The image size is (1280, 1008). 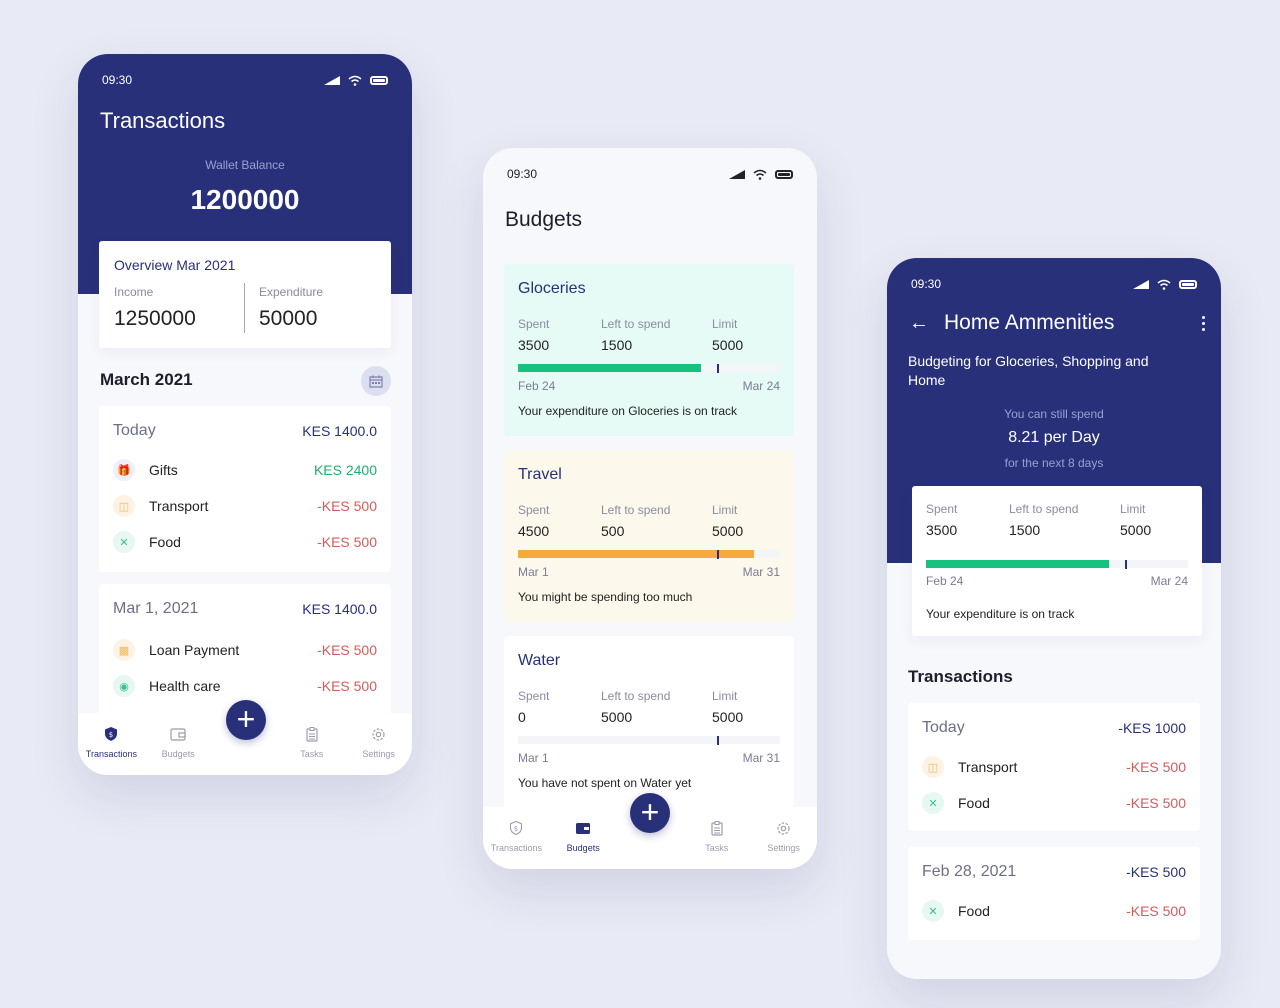 I want to click on group-header: Mar 1, 2021 KES 1400.0, so click(x=245, y=601).